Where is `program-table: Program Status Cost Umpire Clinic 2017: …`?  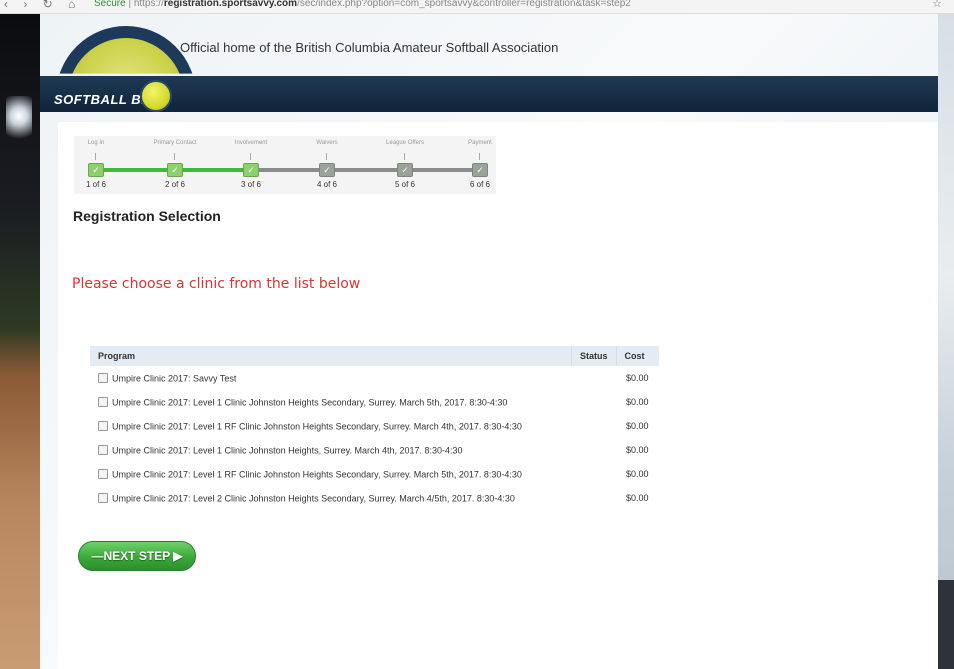 program-table: Program Status Cost Umpire Clinic 2017: … is located at coordinates (374, 428).